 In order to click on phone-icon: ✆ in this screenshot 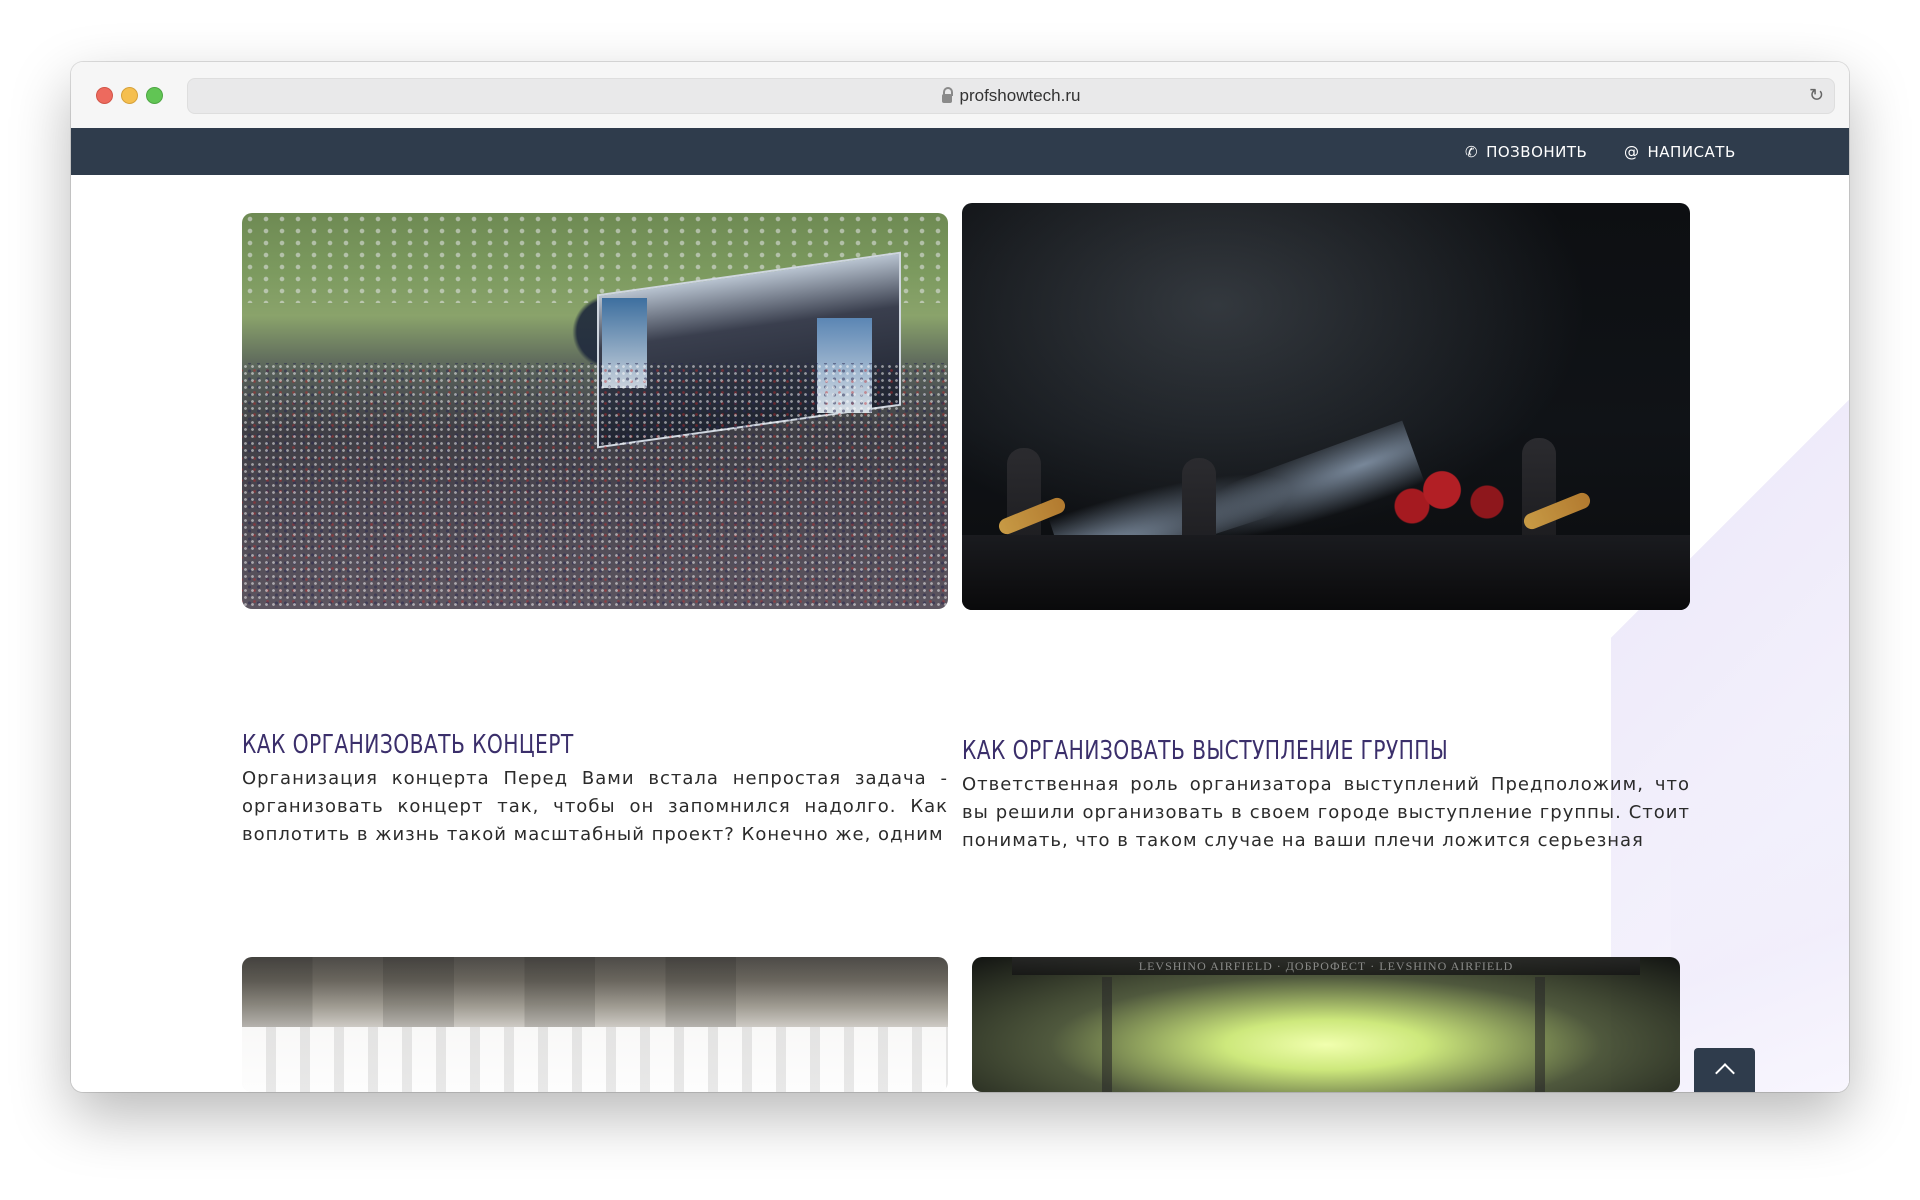, I will do `click(1472, 151)`.